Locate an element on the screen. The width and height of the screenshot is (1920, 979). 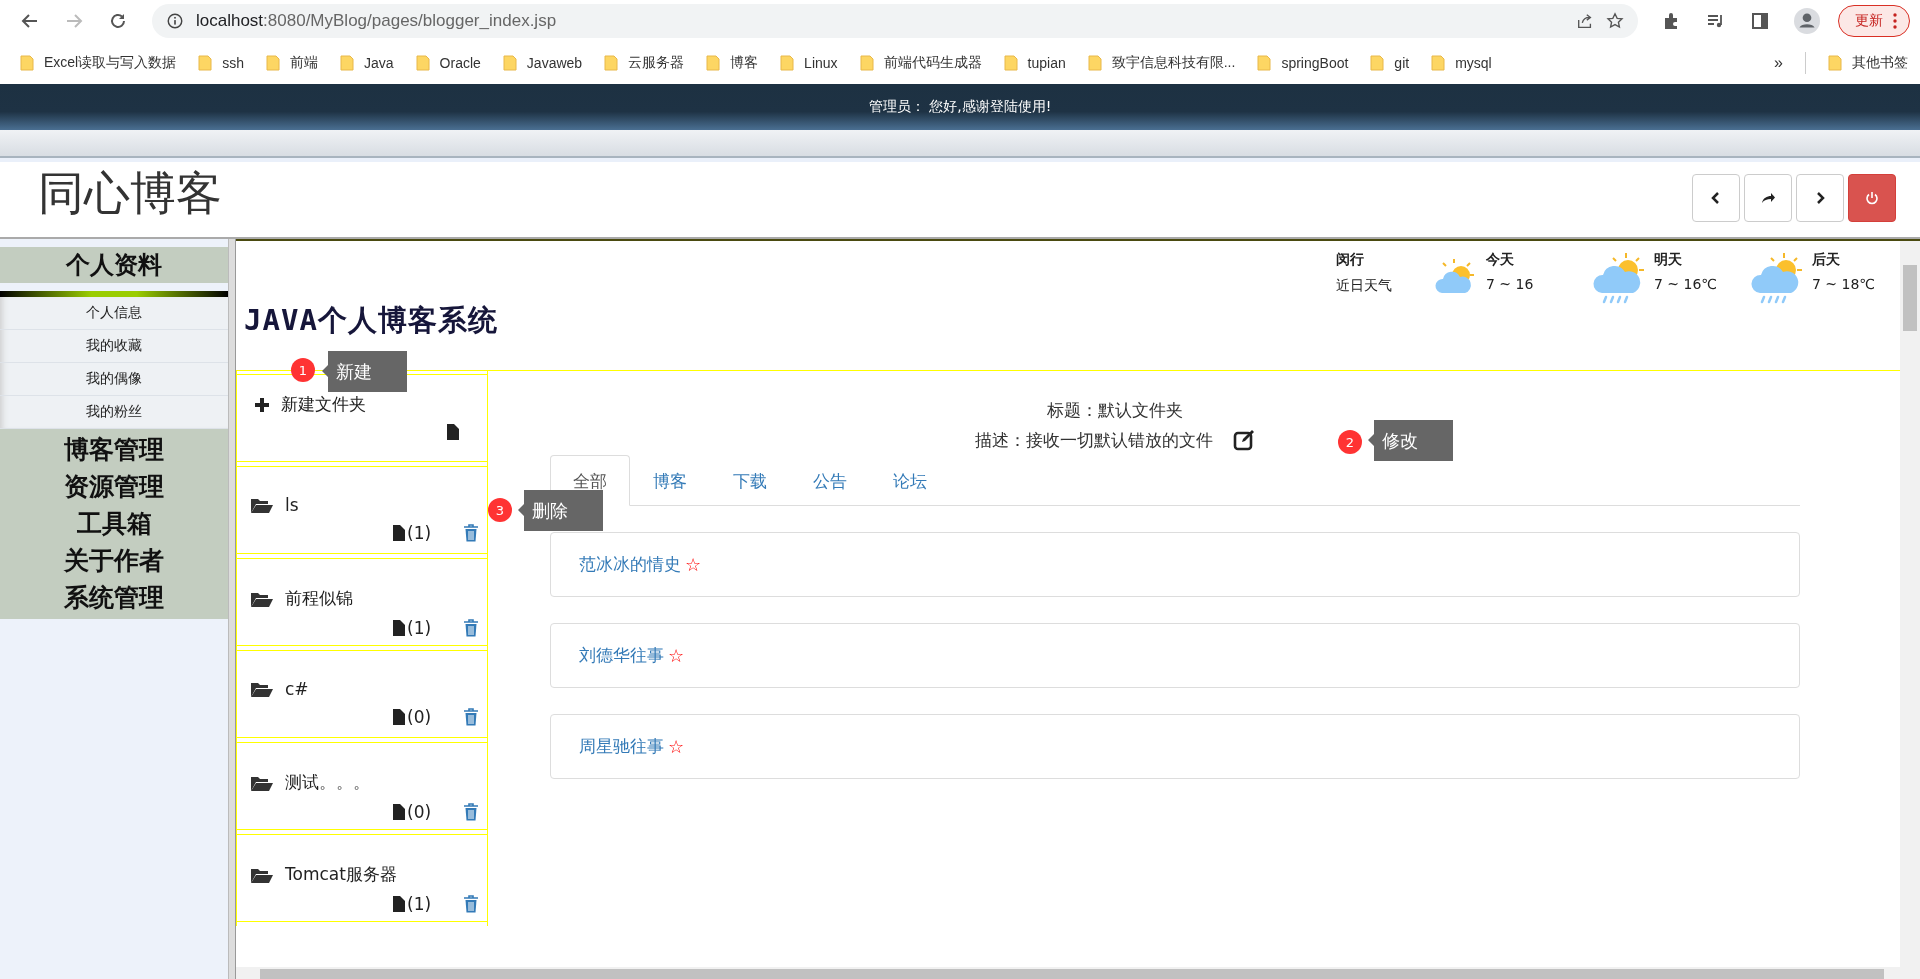
bookmark: tupian is located at coordinates (1034, 63).